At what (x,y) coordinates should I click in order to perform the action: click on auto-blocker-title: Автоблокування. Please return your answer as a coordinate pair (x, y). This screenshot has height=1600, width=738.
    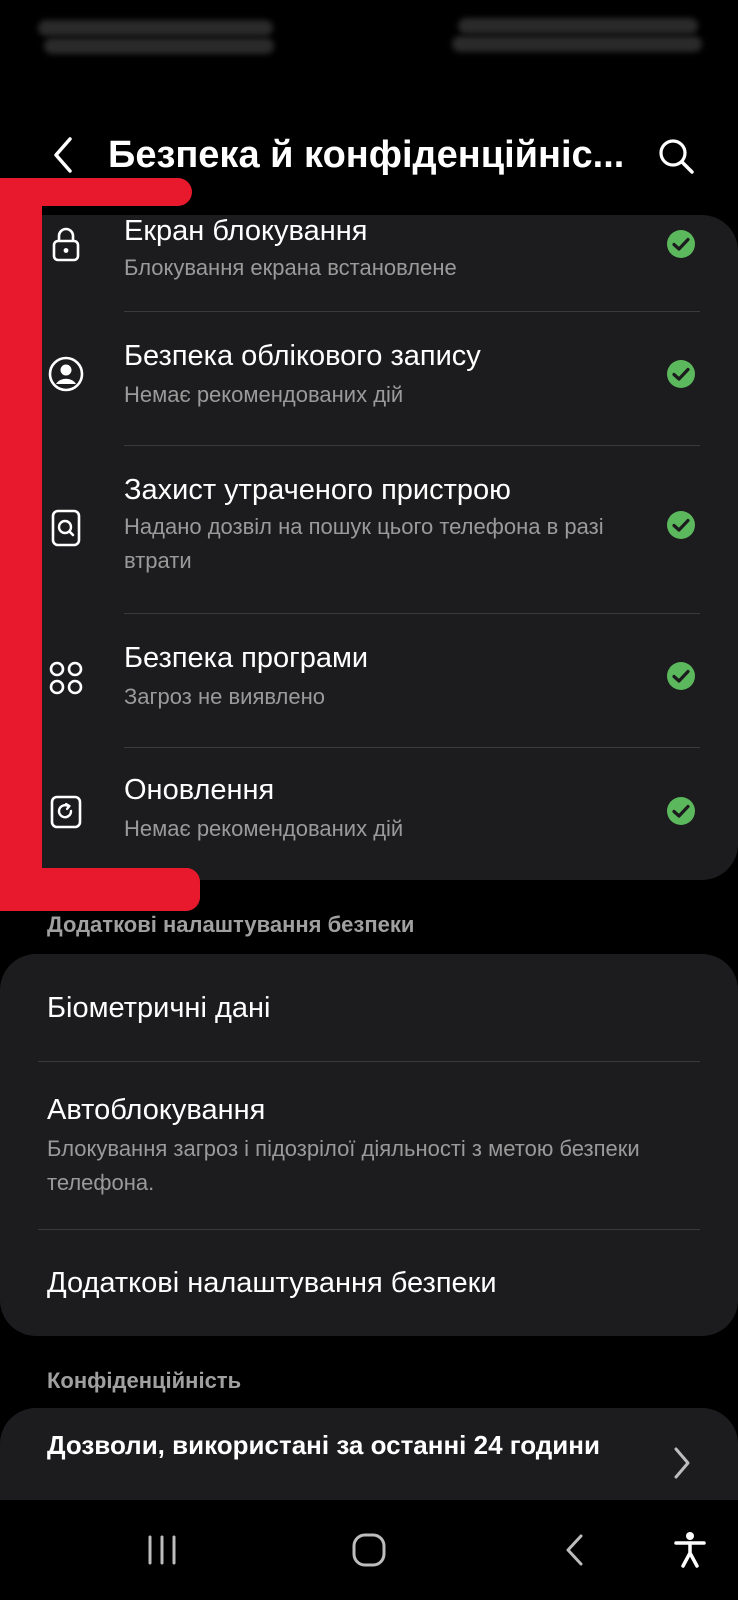
    Looking at the image, I should click on (156, 1110).